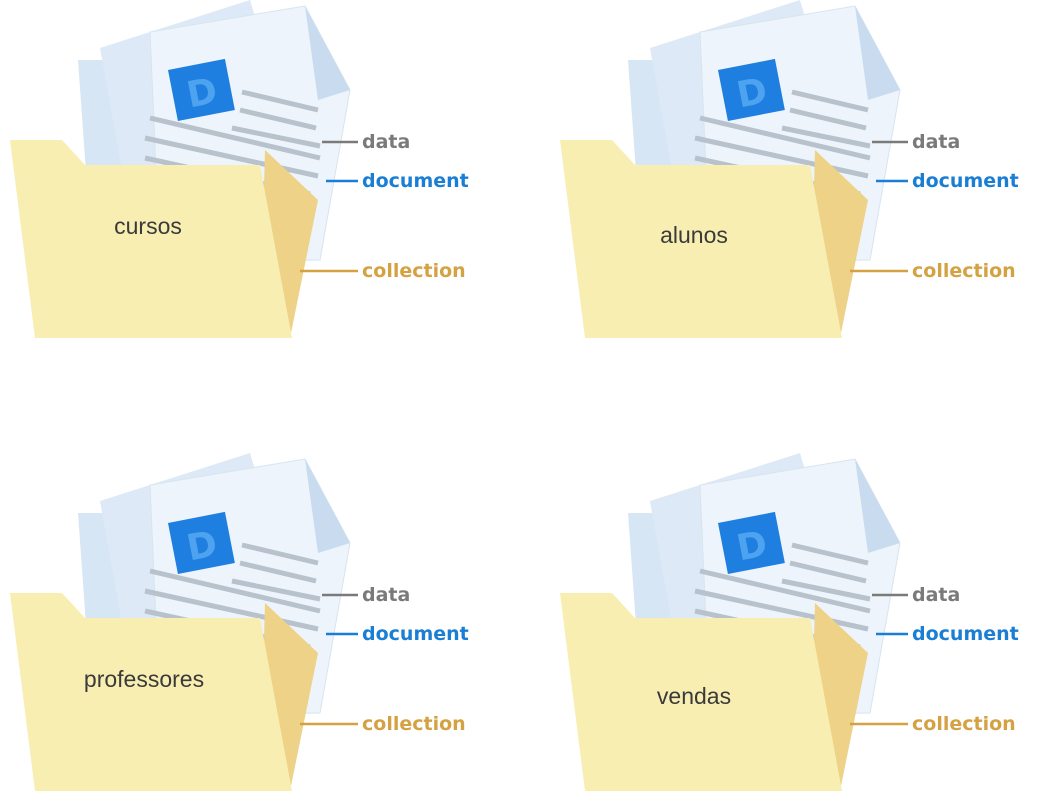  What do you see at coordinates (694, 696) in the screenshot?
I see `folder-name: vendas` at bounding box center [694, 696].